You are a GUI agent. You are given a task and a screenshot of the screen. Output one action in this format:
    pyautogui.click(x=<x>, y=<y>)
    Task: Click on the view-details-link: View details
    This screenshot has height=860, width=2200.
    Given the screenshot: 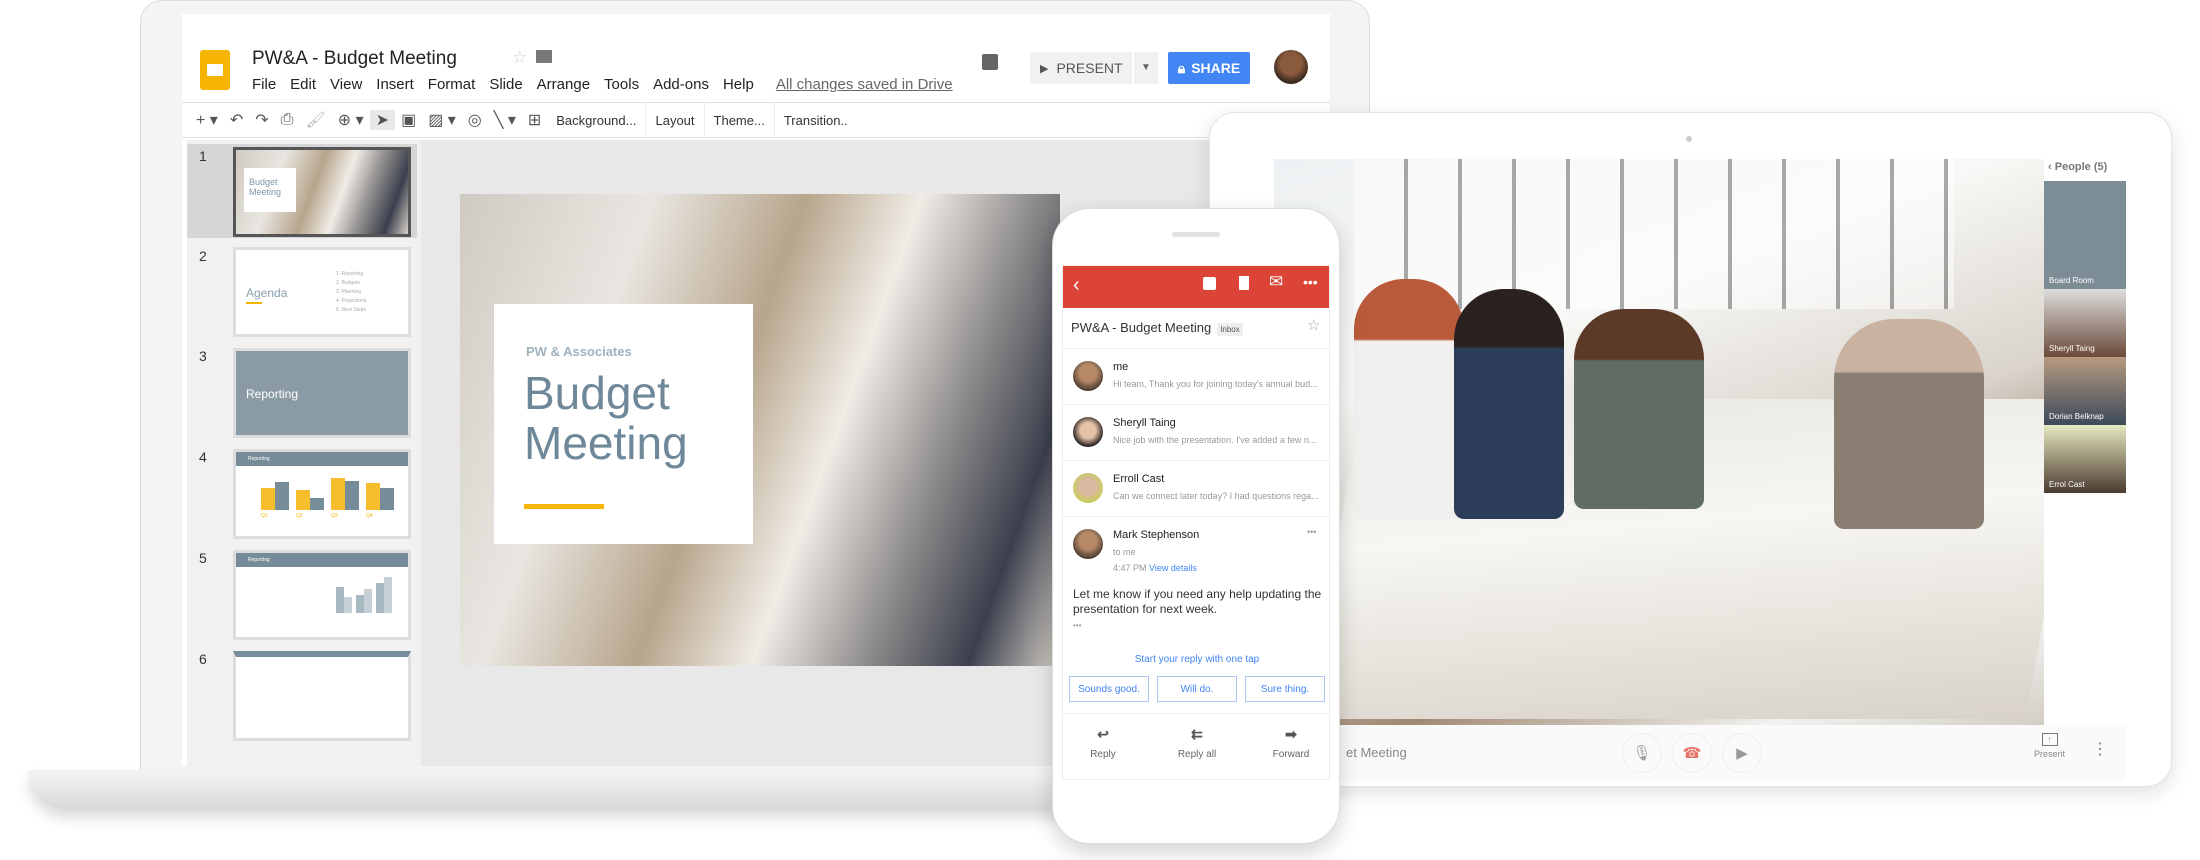 What is the action you would take?
    pyautogui.click(x=1173, y=568)
    